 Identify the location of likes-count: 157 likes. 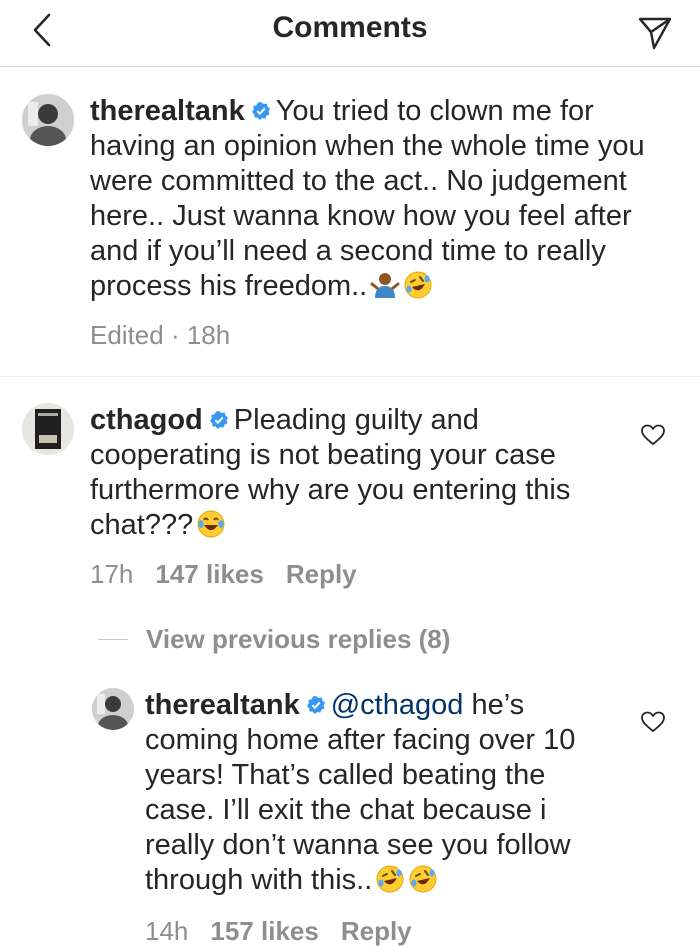
(264, 931).